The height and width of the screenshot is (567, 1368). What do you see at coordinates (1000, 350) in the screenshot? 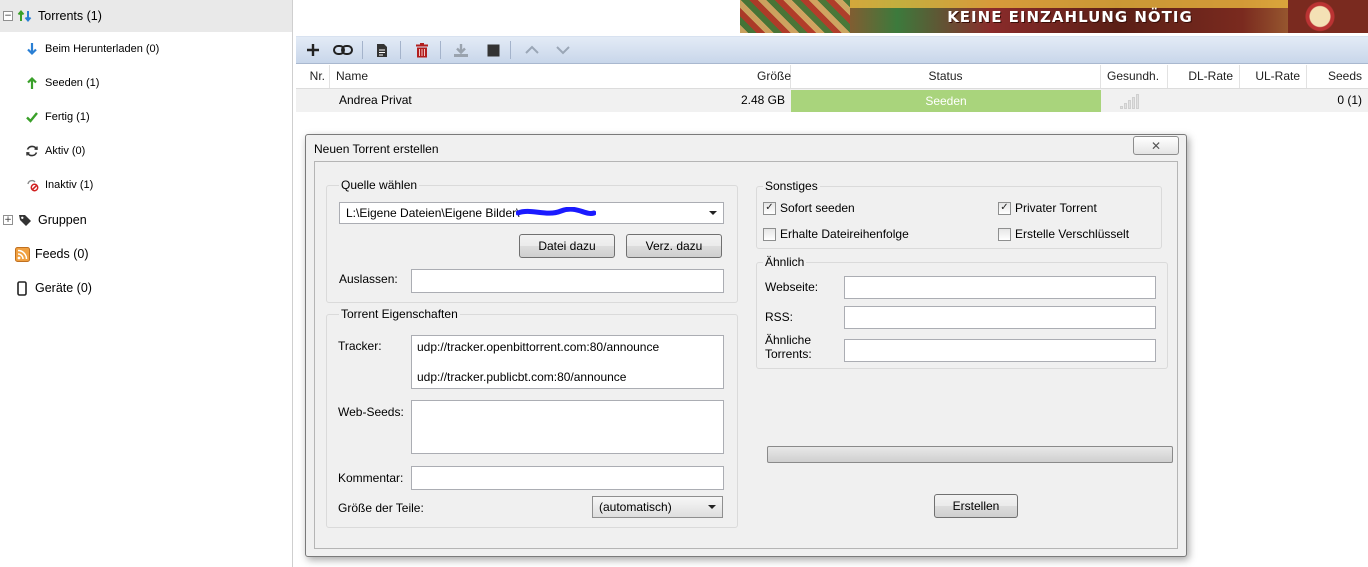
I see `similar-torrents-input` at bounding box center [1000, 350].